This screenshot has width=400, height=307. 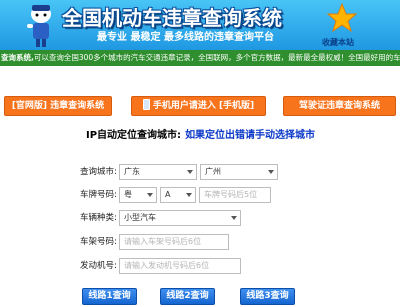 What do you see at coordinates (180, 218) in the screenshot?
I see `vehicle-type-select: 小型汽车` at bounding box center [180, 218].